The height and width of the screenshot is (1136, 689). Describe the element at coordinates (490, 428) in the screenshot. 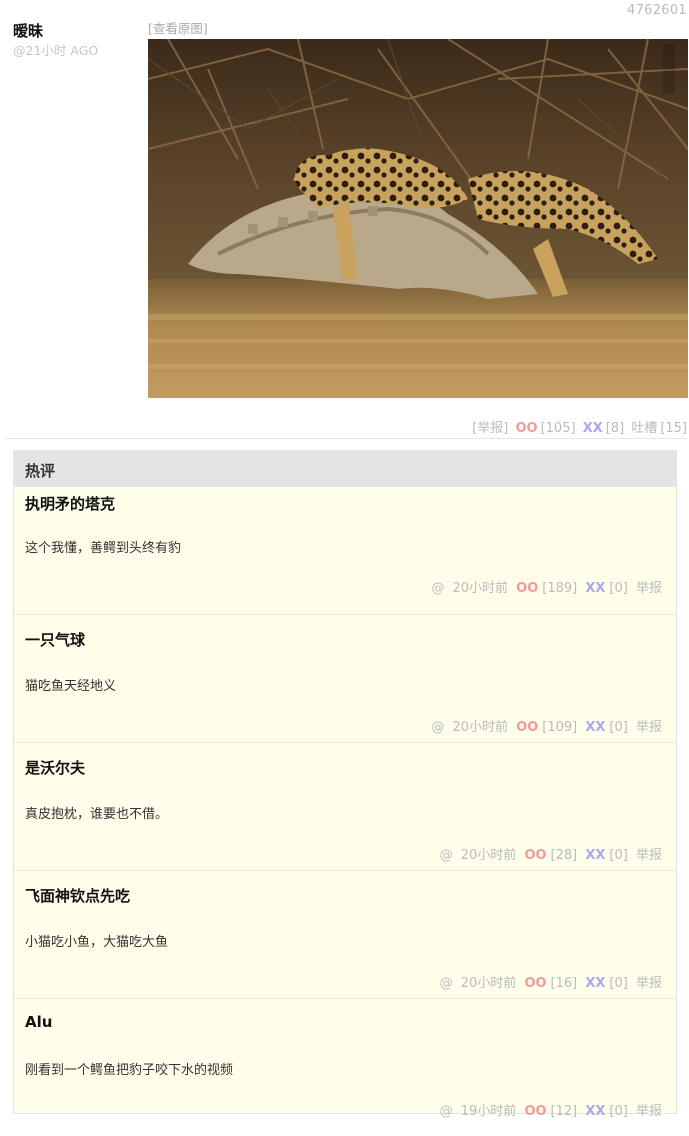

I see `post-report-link: [举报]` at that location.